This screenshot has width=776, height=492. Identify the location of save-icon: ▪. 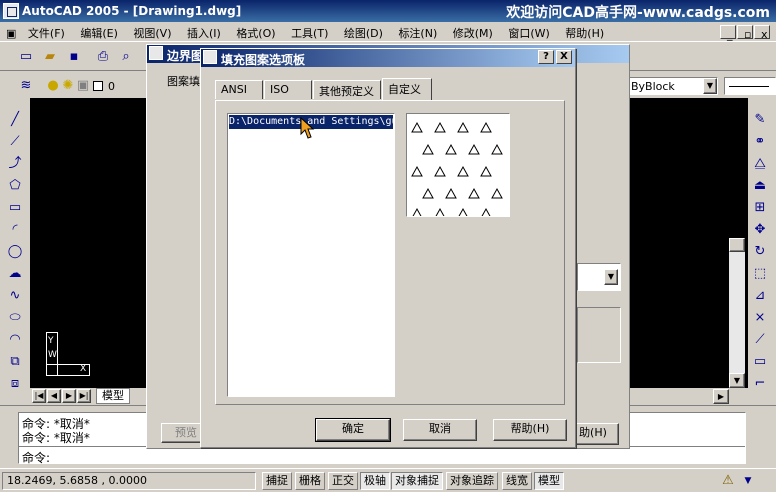
(74, 57).